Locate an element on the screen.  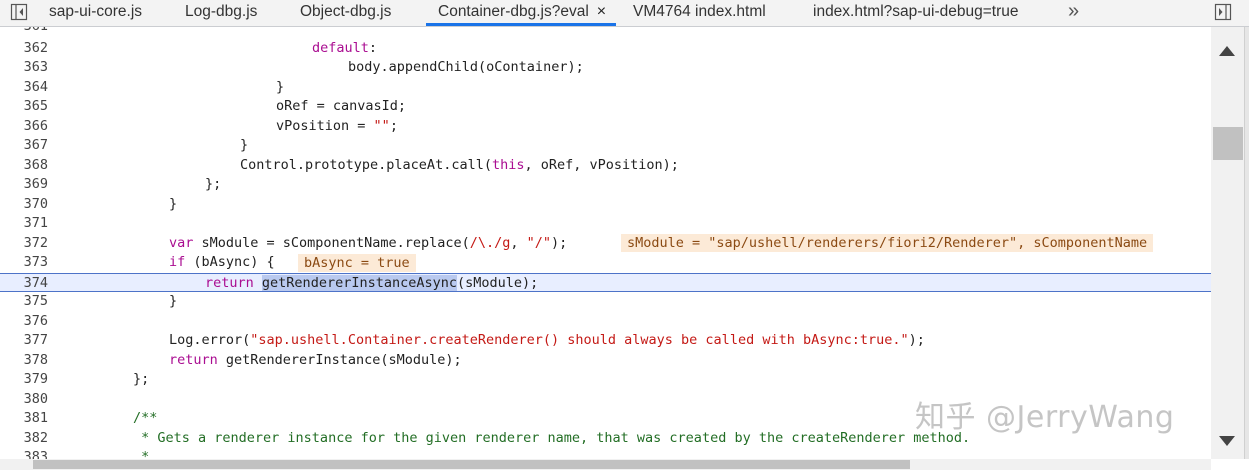
code-text: body.appendChild(oContainer); is located at coordinates (466, 67).